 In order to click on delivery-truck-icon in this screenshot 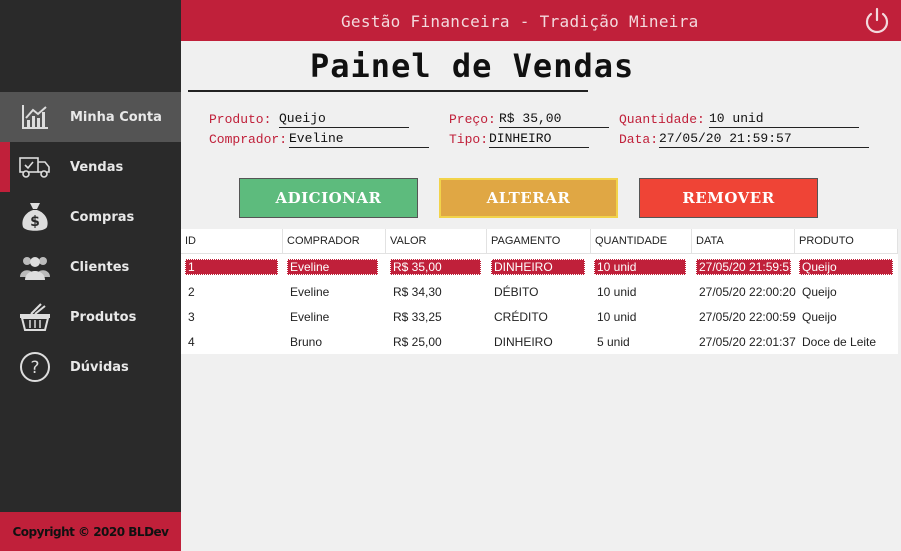, I will do `click(35, 167)`.